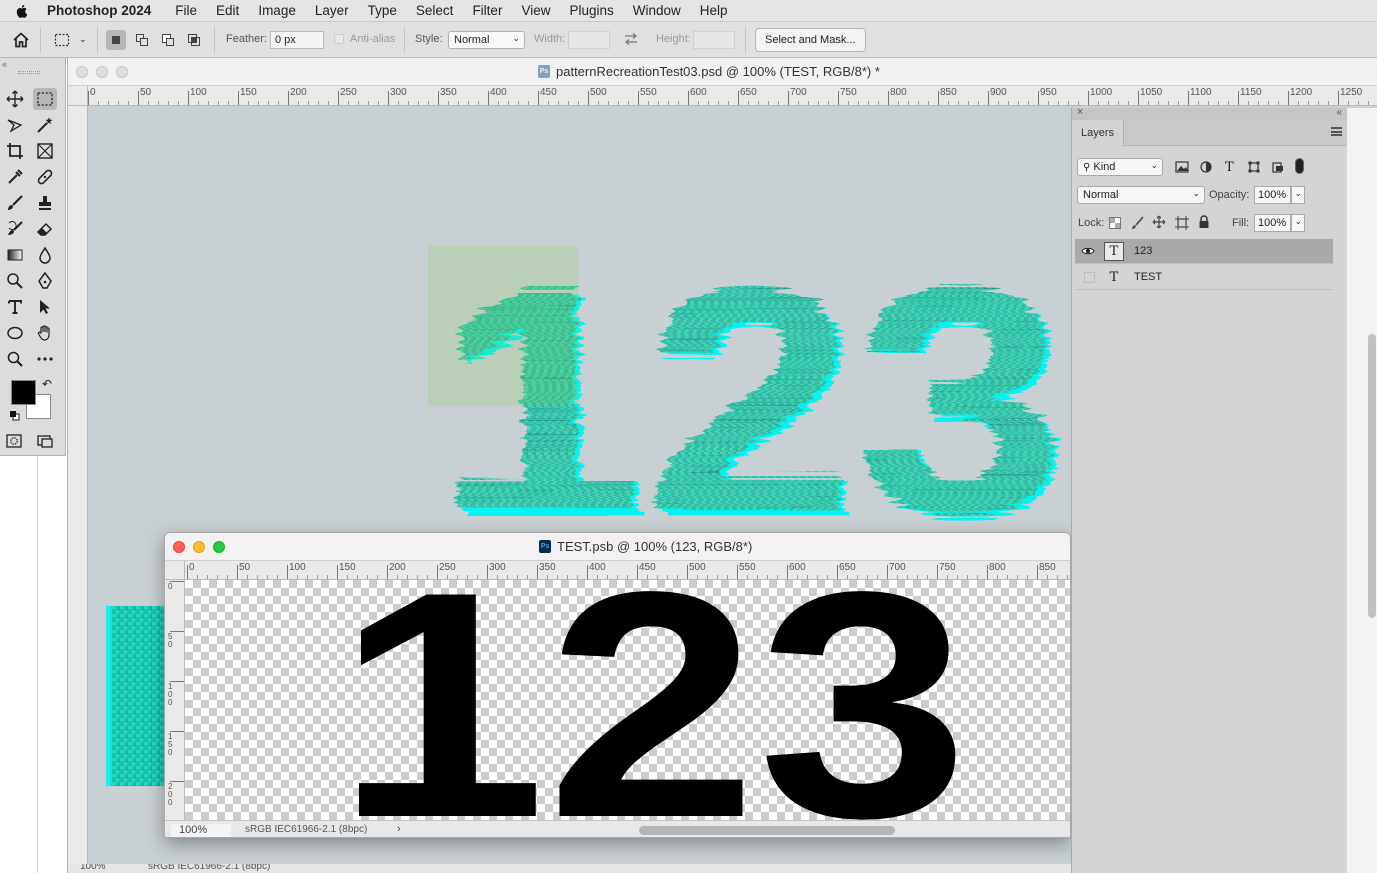 The height and width of the screenshot is (873, 1377). Describe the element at coordinates (47, 384) in the screenshot. I see `swap-colors-icon: ↶` at that location.